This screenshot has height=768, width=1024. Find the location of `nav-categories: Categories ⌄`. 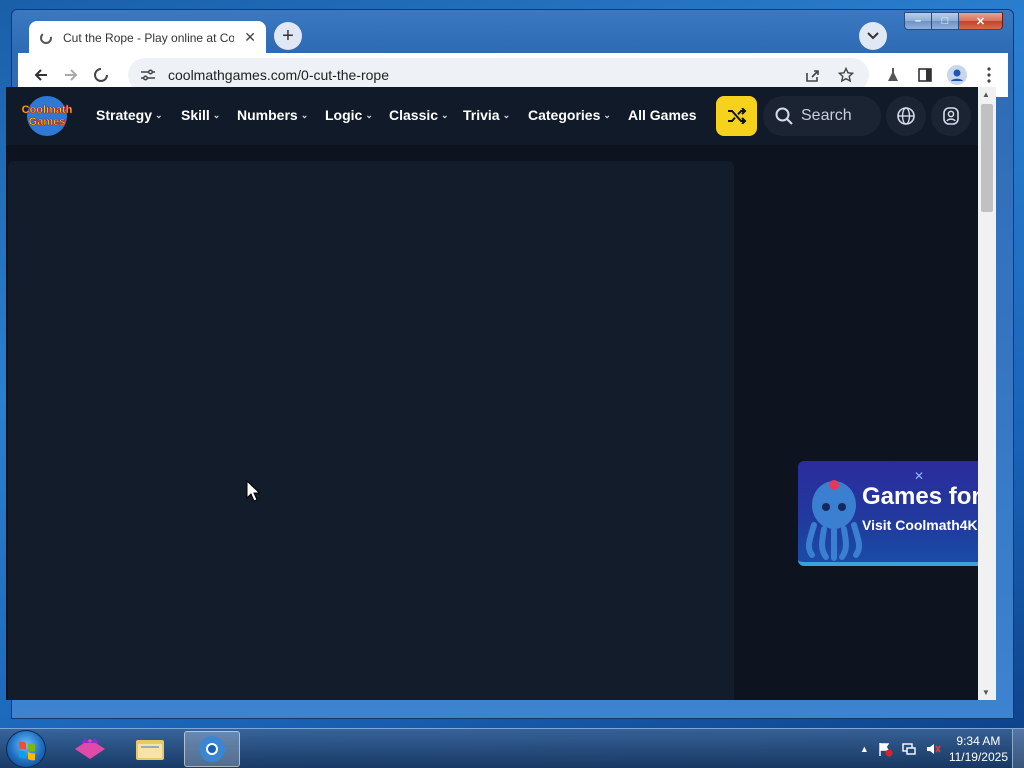

nav-categories: Categories ⌄ is located at coordinates (569, 115).